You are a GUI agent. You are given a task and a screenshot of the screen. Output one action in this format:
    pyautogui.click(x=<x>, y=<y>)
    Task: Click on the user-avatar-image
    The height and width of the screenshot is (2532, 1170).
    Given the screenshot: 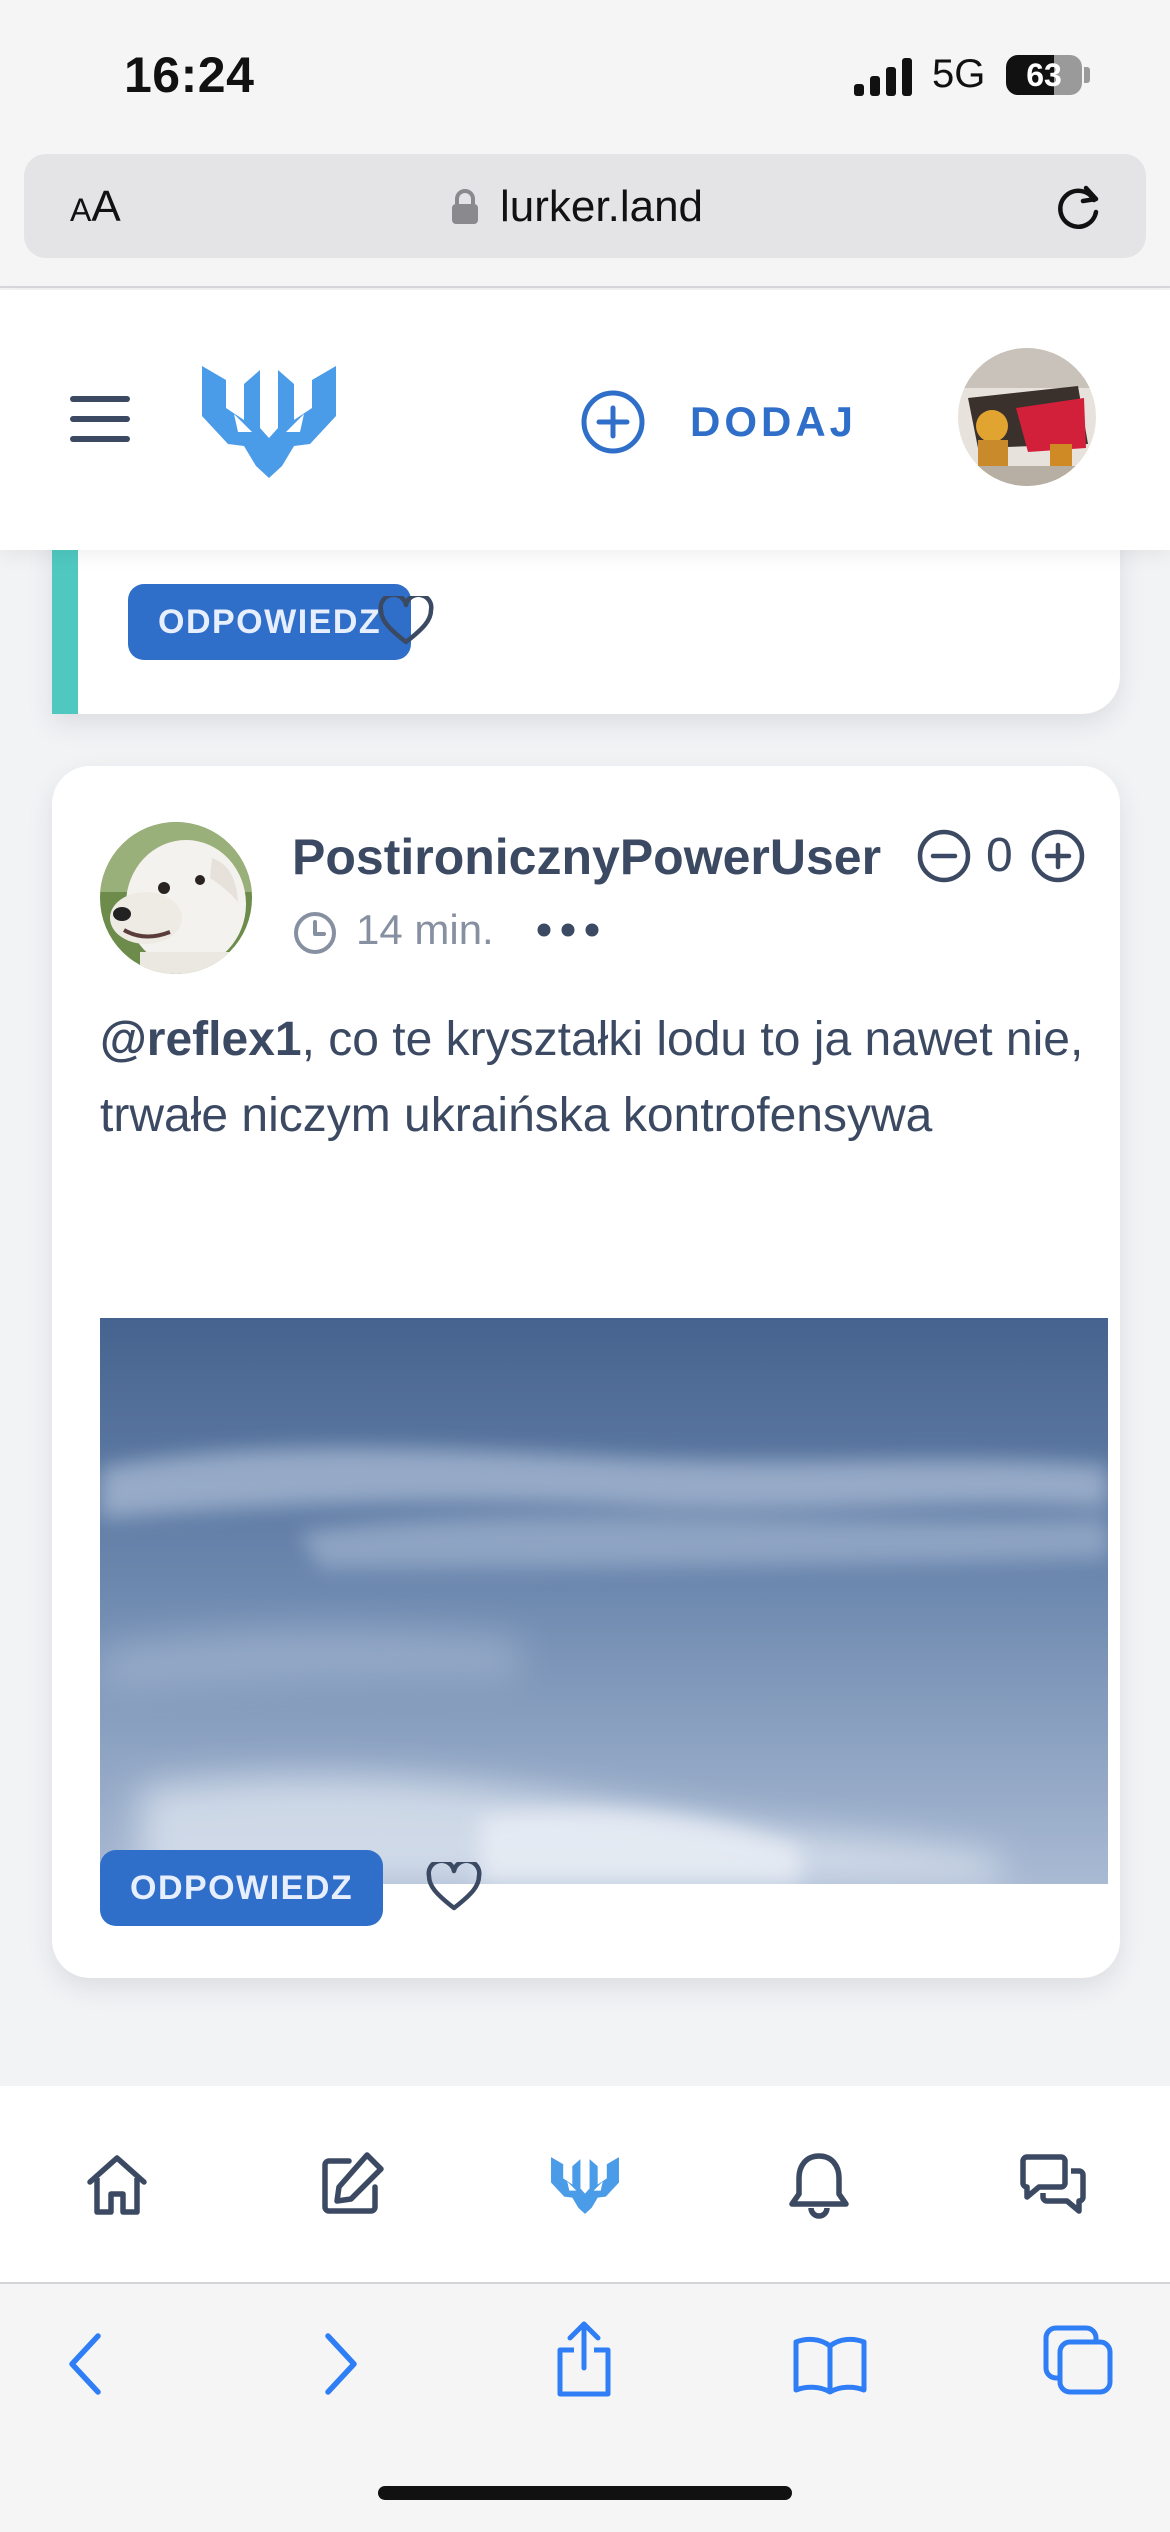 What is the action you would take?
    pyautogui.click(x=1027, y=417)
    